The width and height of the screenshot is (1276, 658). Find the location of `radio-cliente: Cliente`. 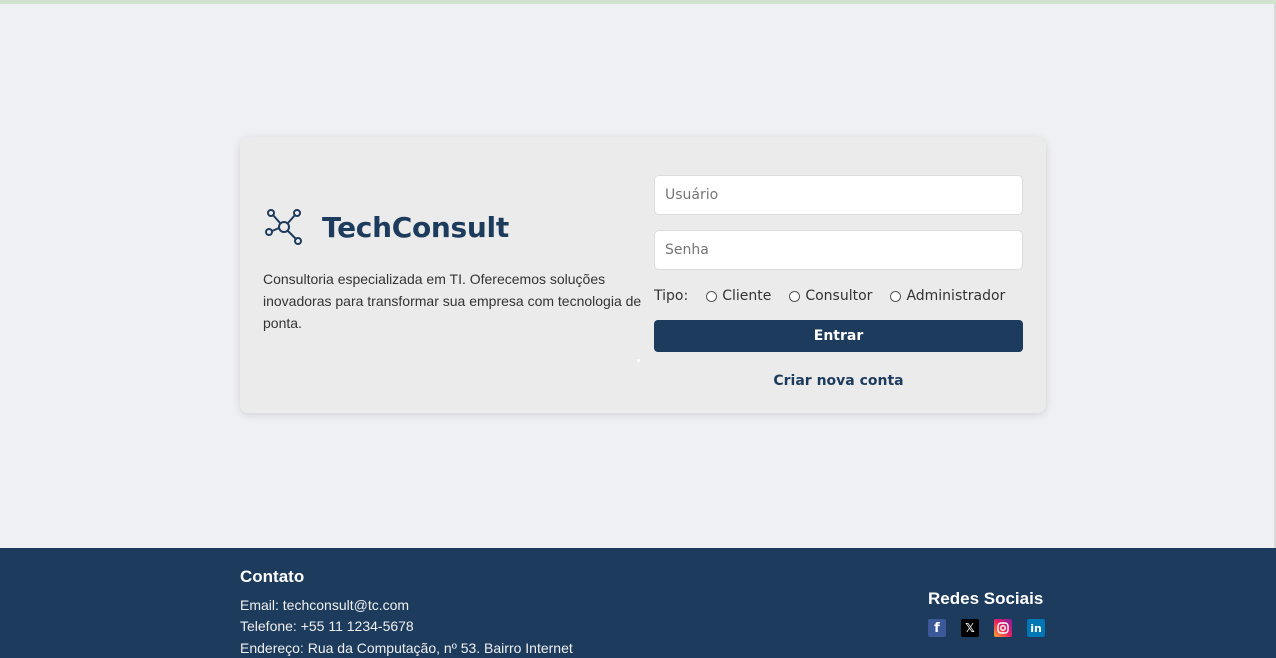

radio-cliente: Cliente is located at coordinates (738, 296).